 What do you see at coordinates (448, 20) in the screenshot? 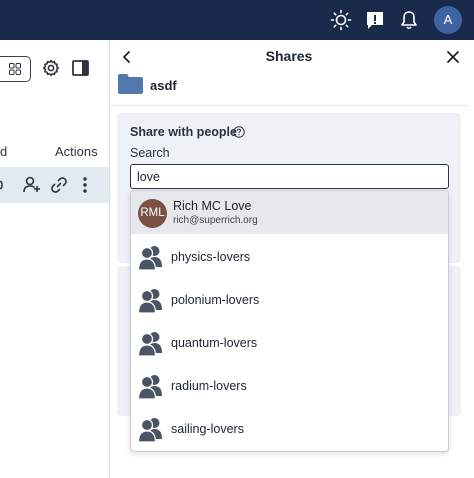
I see `user-avatar-button: A` at bounding box center [448, 20].